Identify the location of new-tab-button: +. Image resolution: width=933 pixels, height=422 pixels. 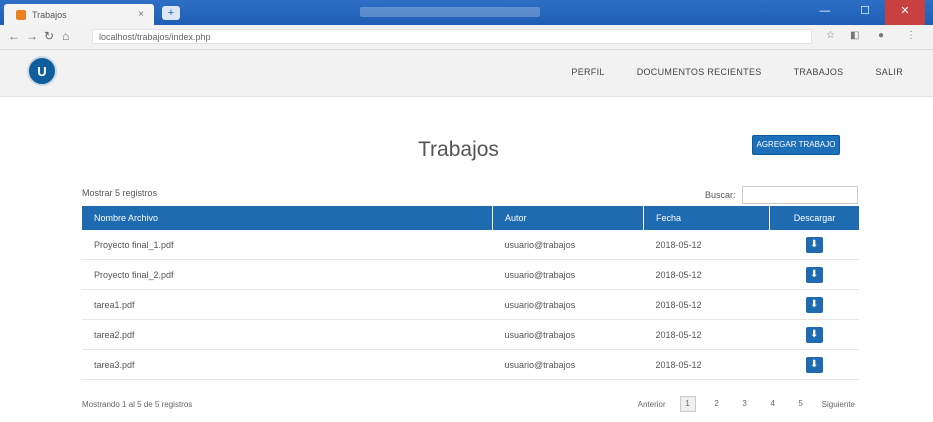
(171, 13).